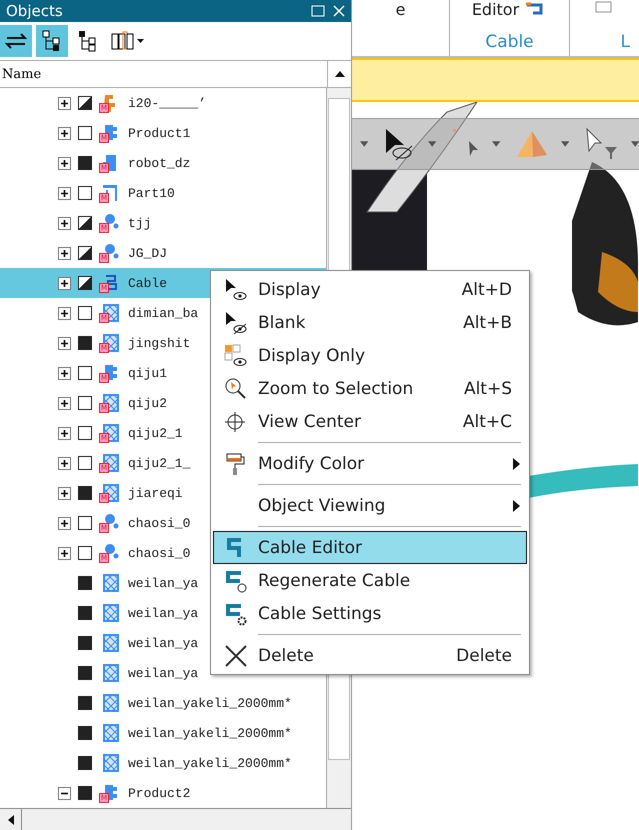 The width and height of the screenshot is (639, 830). I want to click on ribbon-group-label: L, so click(625, 42).